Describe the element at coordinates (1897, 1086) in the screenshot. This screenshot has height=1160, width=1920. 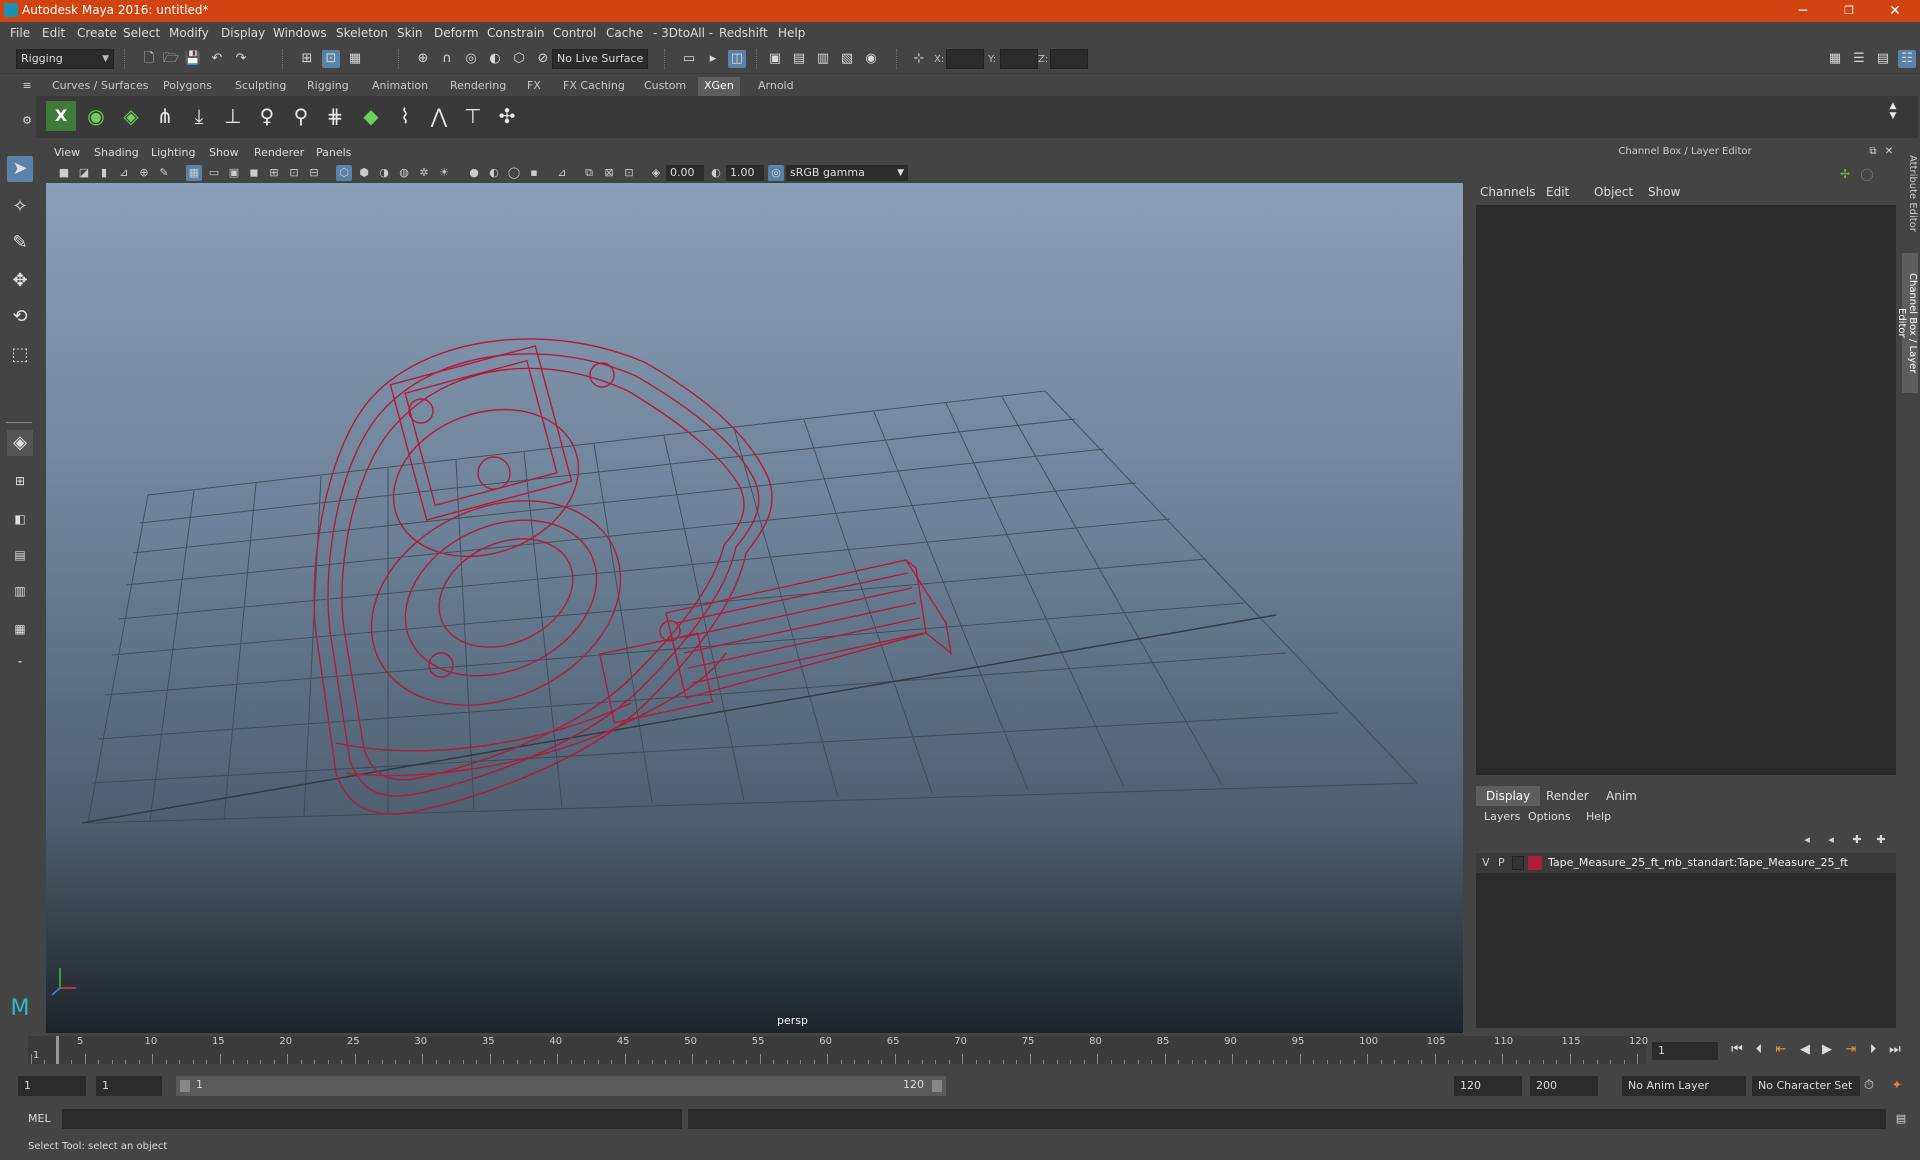
I see `animation-preferences-icon: ✦` at that location.